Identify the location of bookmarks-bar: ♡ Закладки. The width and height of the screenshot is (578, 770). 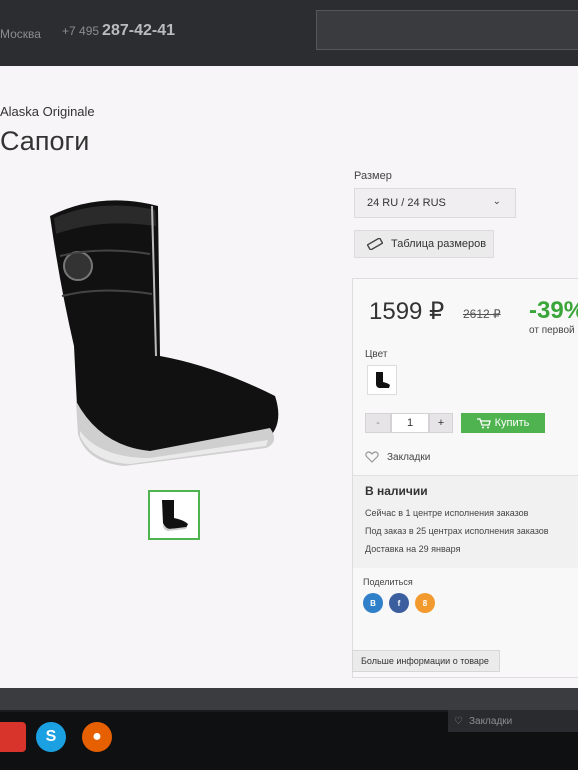
(513, 721).